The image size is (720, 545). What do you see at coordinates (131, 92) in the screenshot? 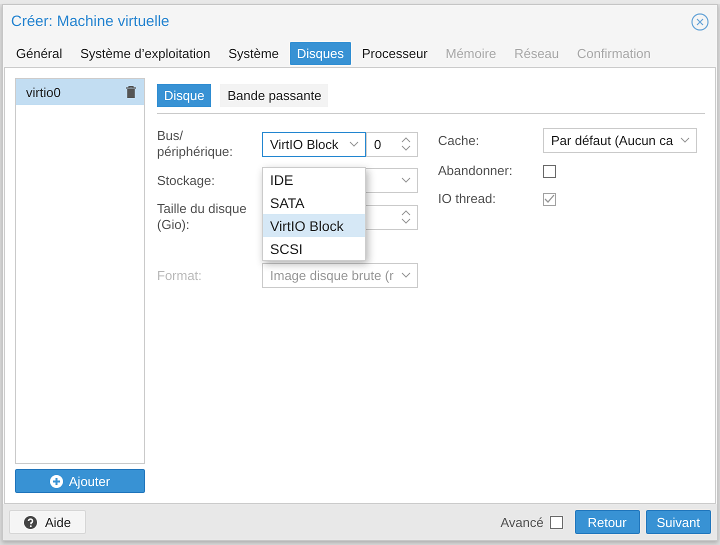
I see `trash-icon` at bounding box center [131, 92].